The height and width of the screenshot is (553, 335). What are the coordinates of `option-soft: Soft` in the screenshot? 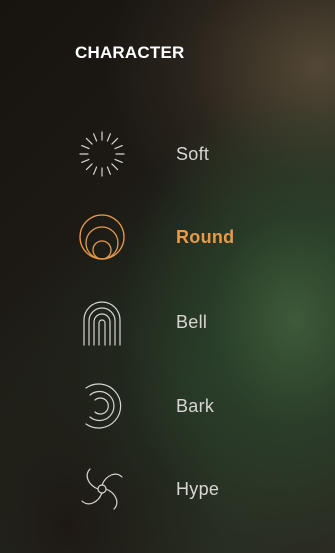 It's located at (170, 154).